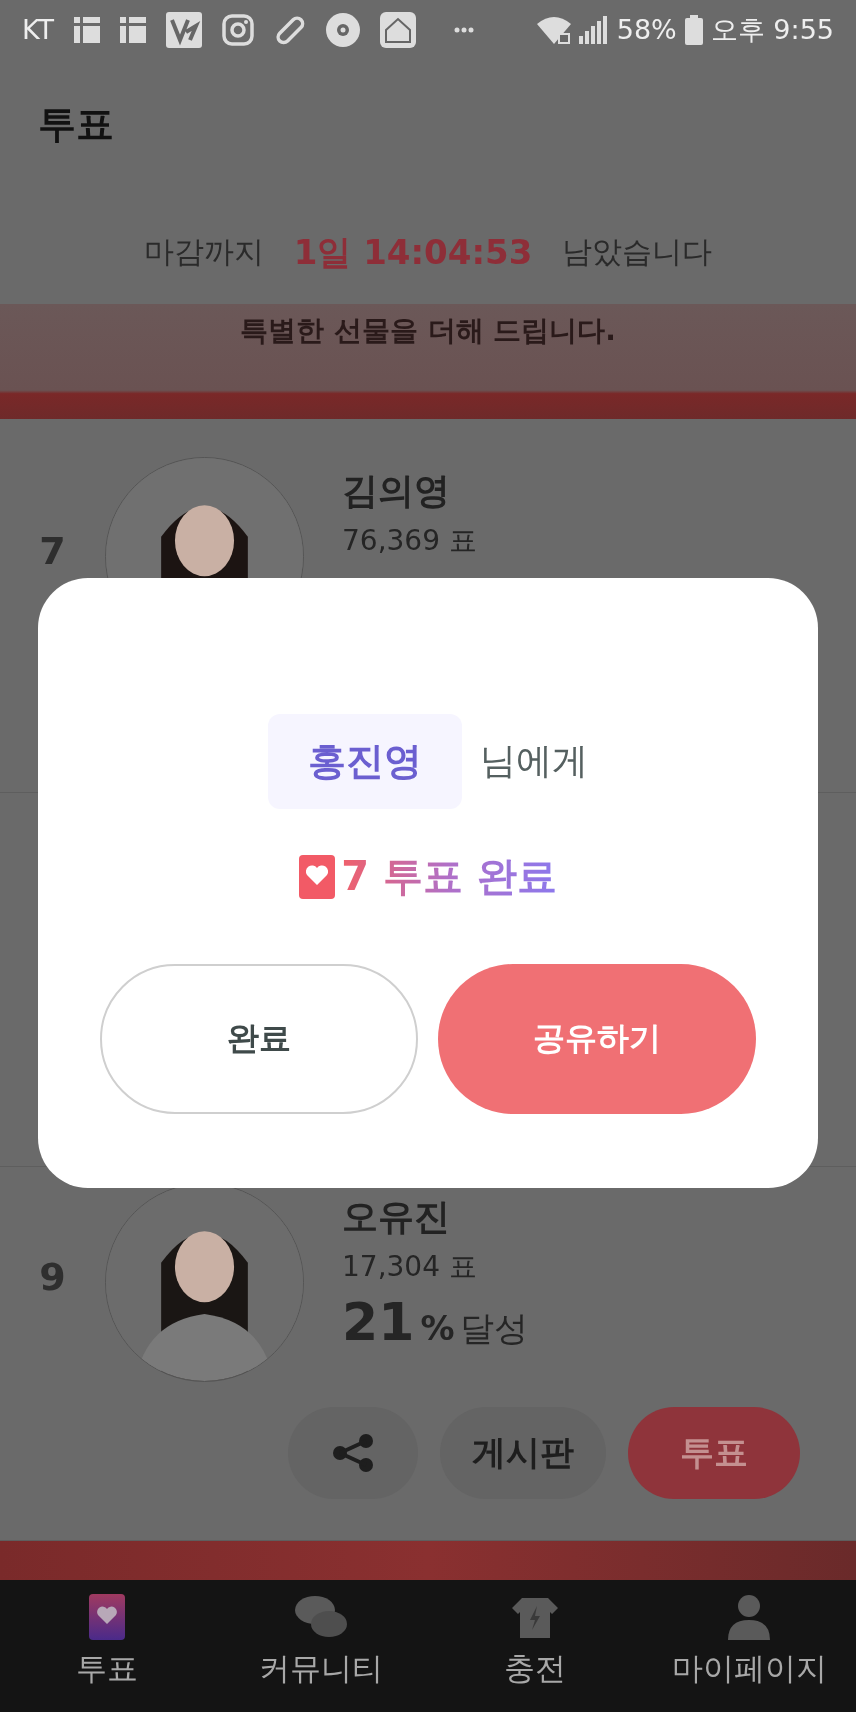 The image size is (856, 1712). What do you see at coordinates (637, 252) in the screenshot?
I see `countdown-label: 남았습니다` at bounding box center [637, 252].